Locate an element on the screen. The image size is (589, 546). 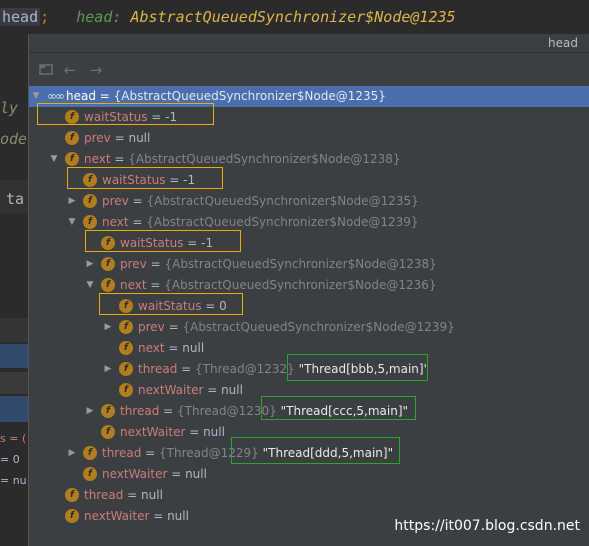
watermark: https://it007.blog.csdn.net is located at coordinates (487, 526).